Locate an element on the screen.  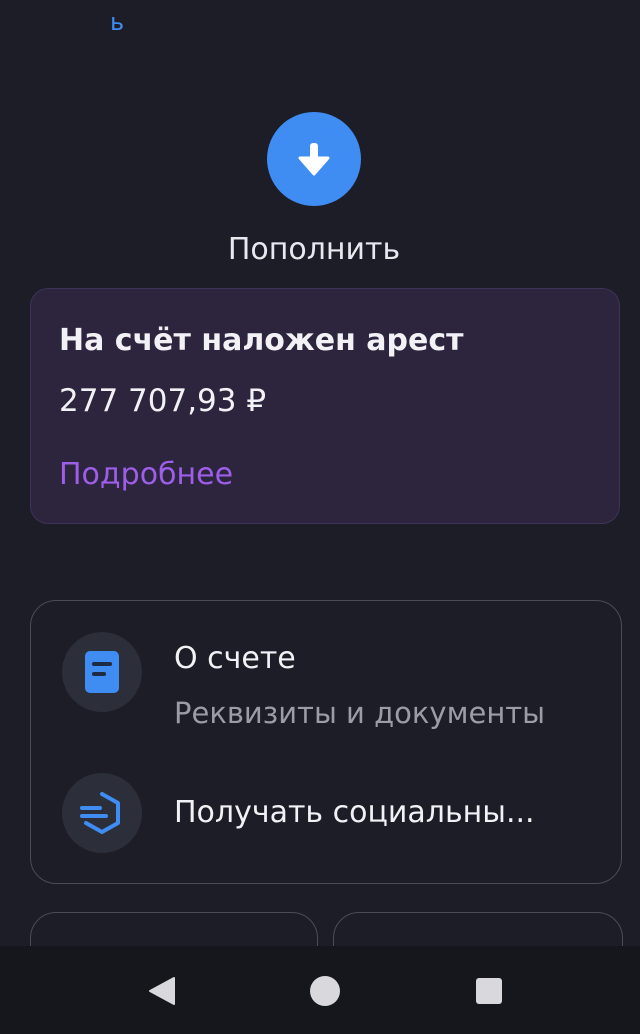
arrow-down-icon is located at coordinates (314, 159).